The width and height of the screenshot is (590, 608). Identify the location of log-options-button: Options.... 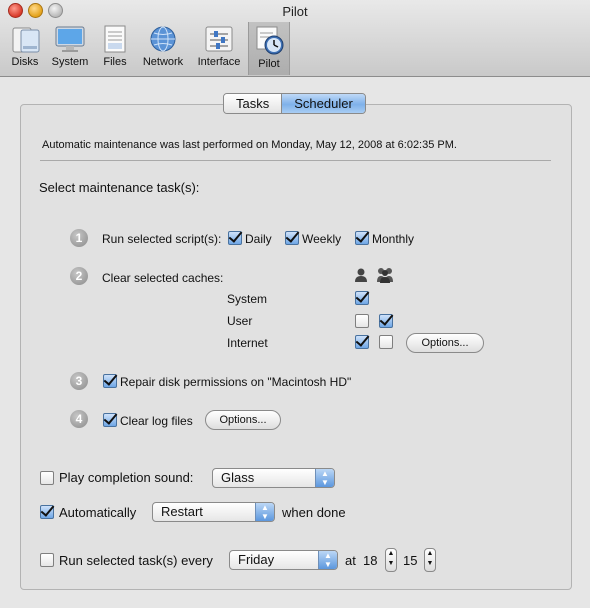
(243, 420).